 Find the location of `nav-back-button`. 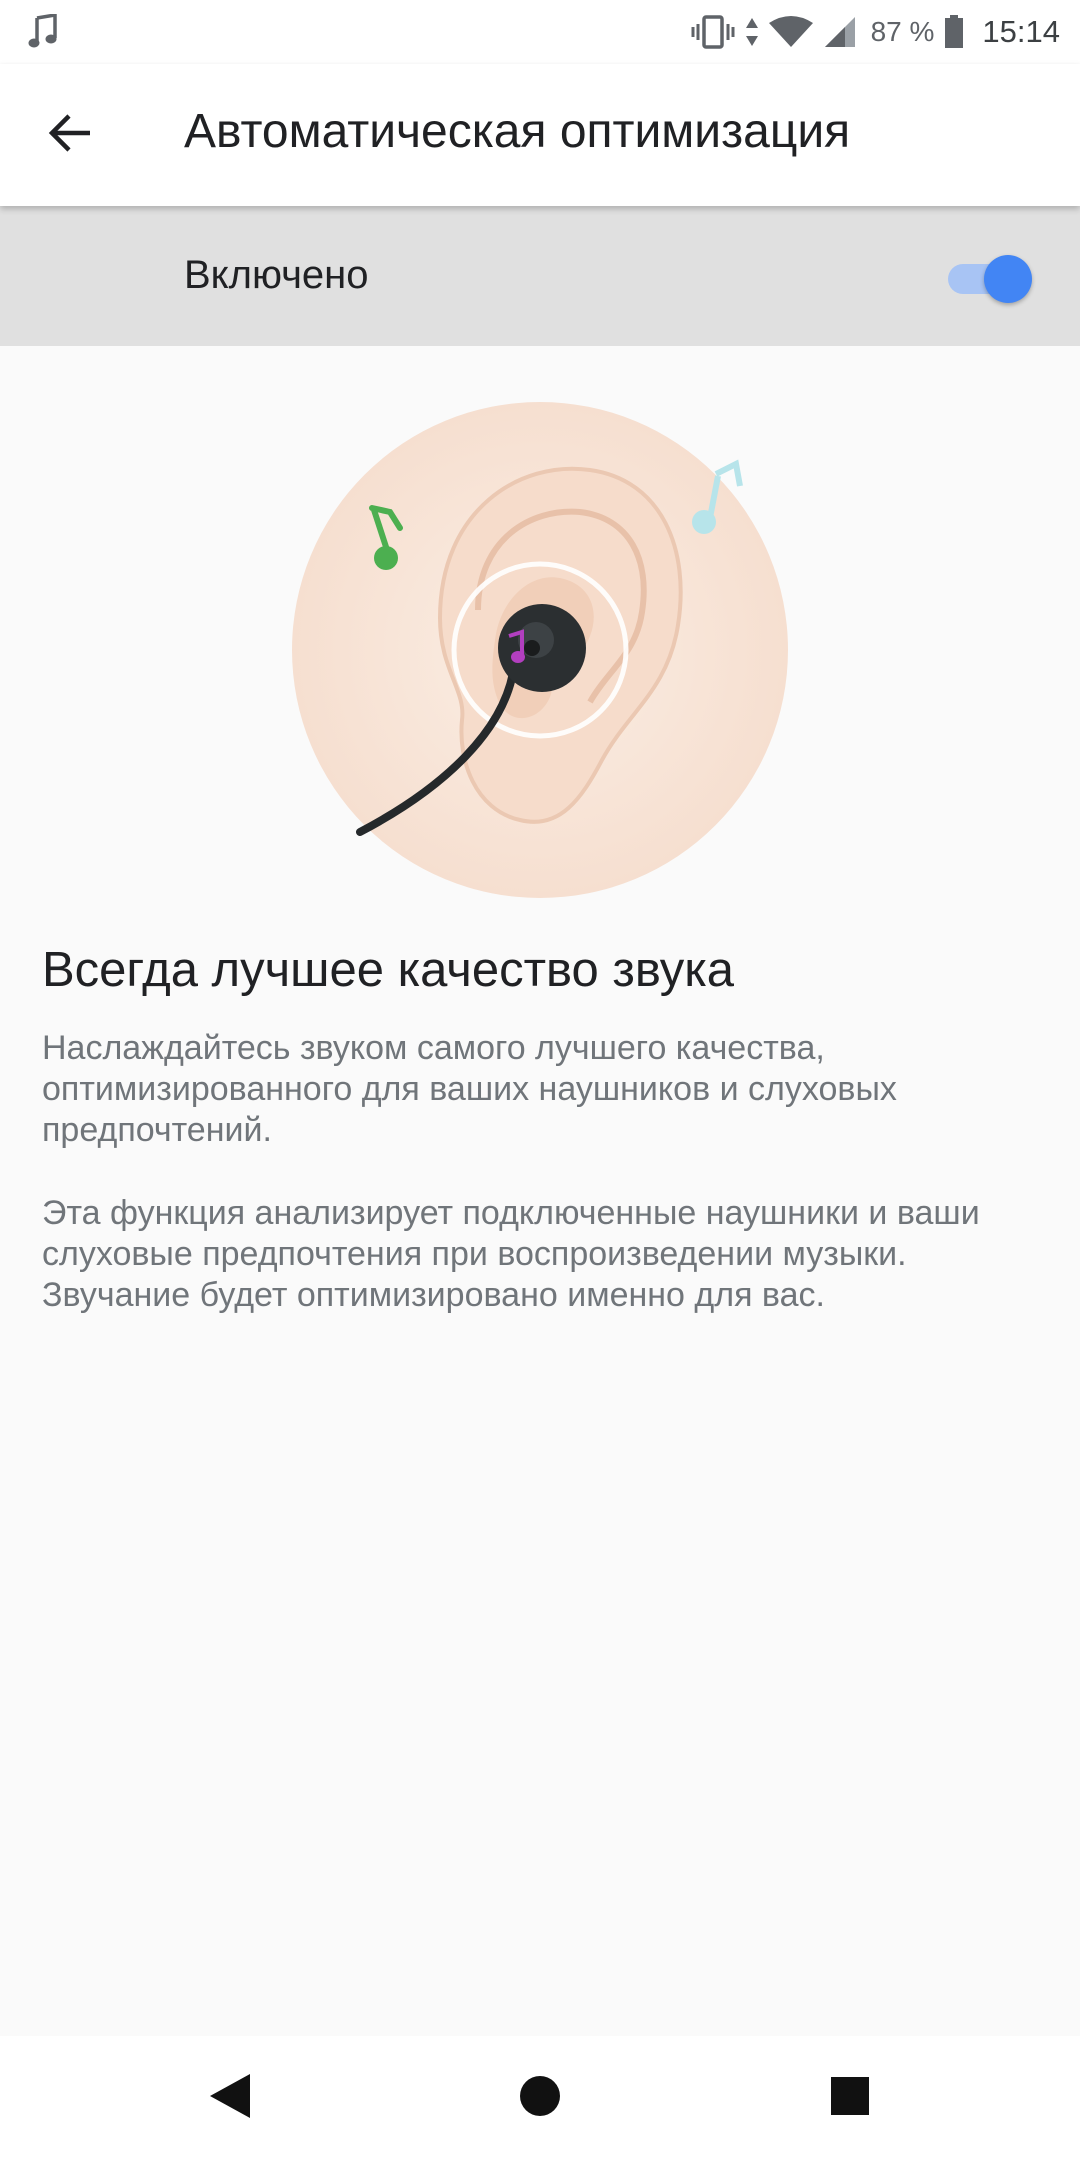

nav-back-button is located at coordinates (230, 2098).